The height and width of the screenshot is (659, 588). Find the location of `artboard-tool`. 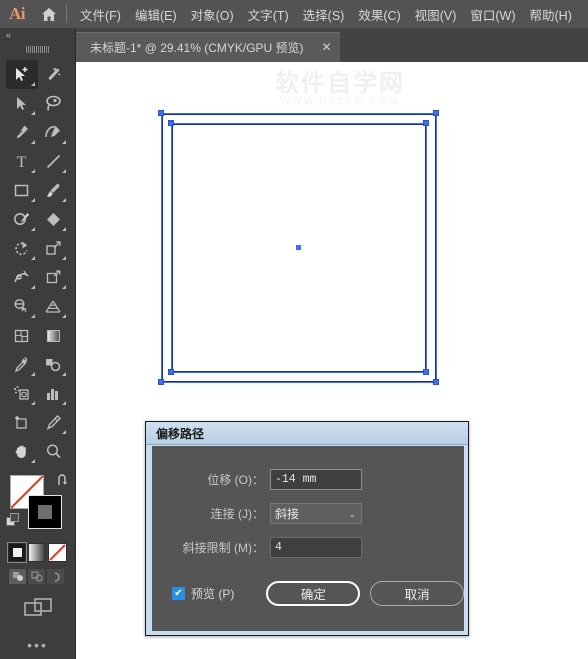

artboard-tool is located at coordinates (22, 422).